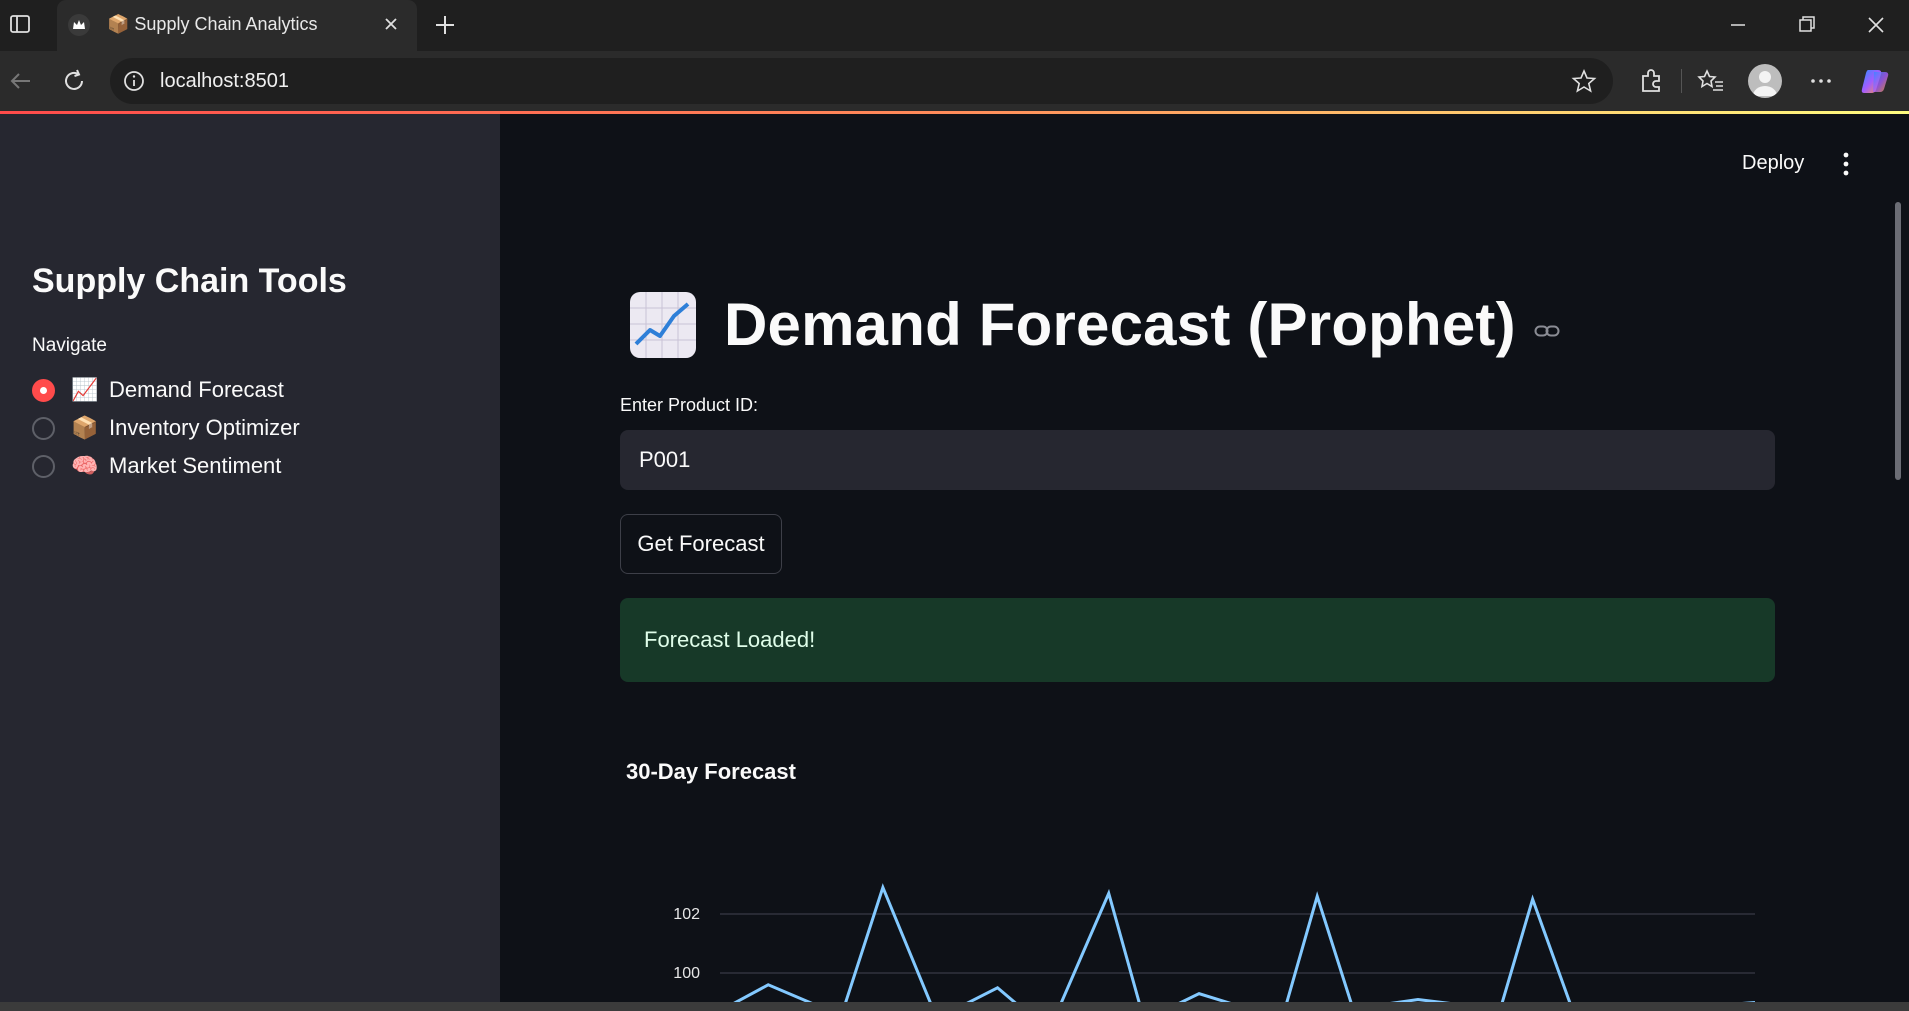  Describe the element at coordinates (1875, 81) in the screenshot. I see `copilot-icon` at that location.